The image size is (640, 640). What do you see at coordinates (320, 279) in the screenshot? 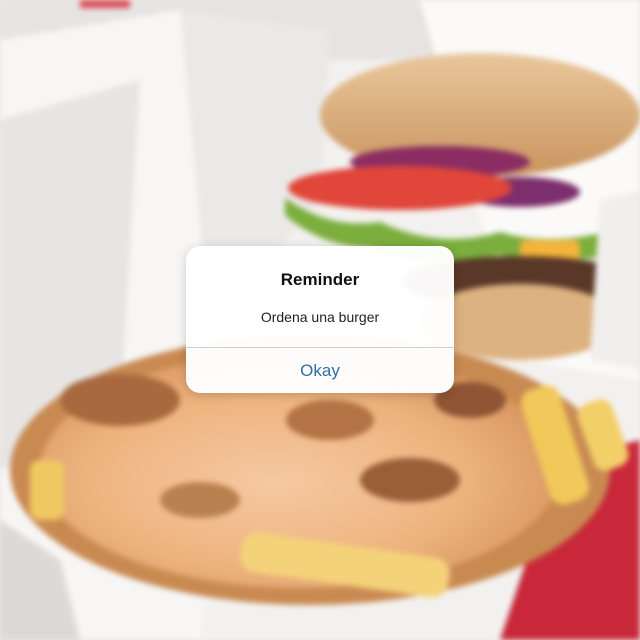
I see `alert-title: Reminder` at bounding box center [320, 279].